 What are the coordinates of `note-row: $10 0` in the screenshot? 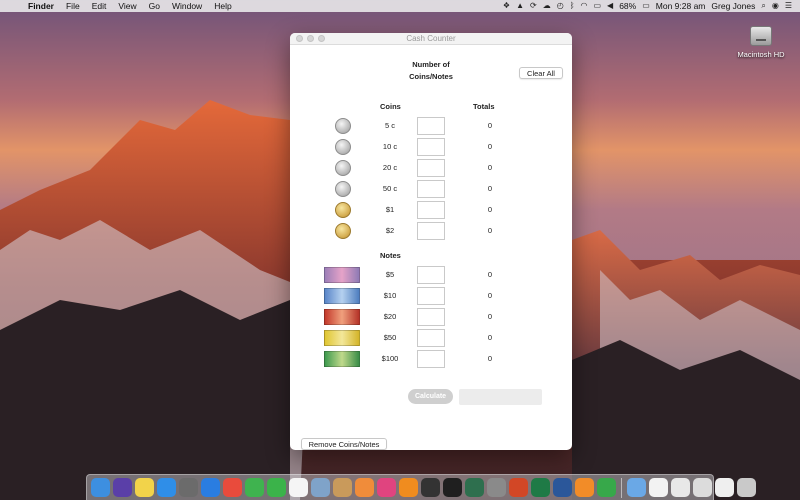 It's located at (431, 296).